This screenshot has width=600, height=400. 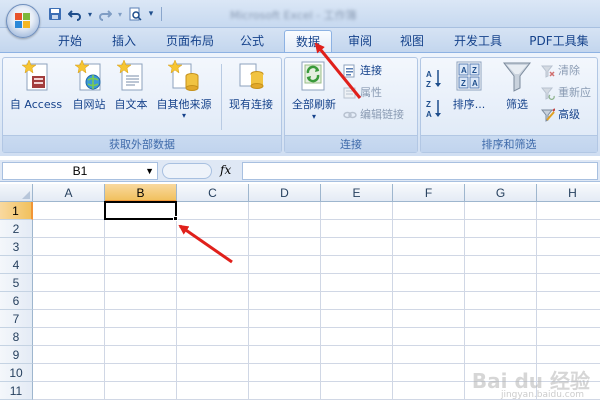 I want to click on tab-view: 视图, so click(x=412, y=41).